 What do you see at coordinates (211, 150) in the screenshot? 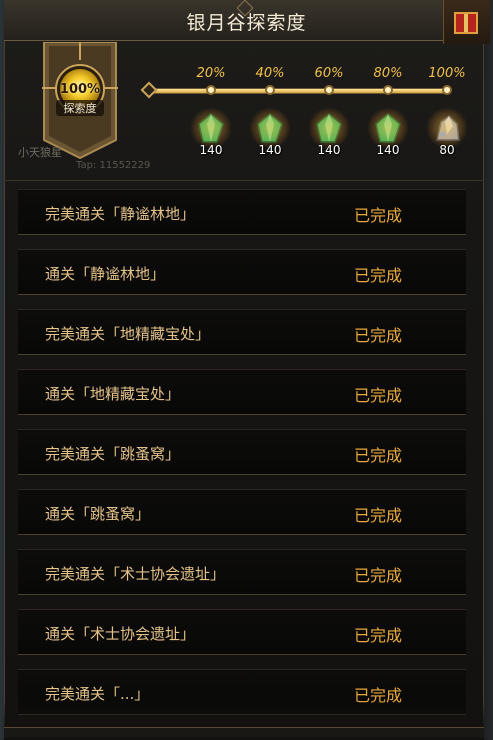
I see `reward-count-1: 140` at bounding box center [211, 150].